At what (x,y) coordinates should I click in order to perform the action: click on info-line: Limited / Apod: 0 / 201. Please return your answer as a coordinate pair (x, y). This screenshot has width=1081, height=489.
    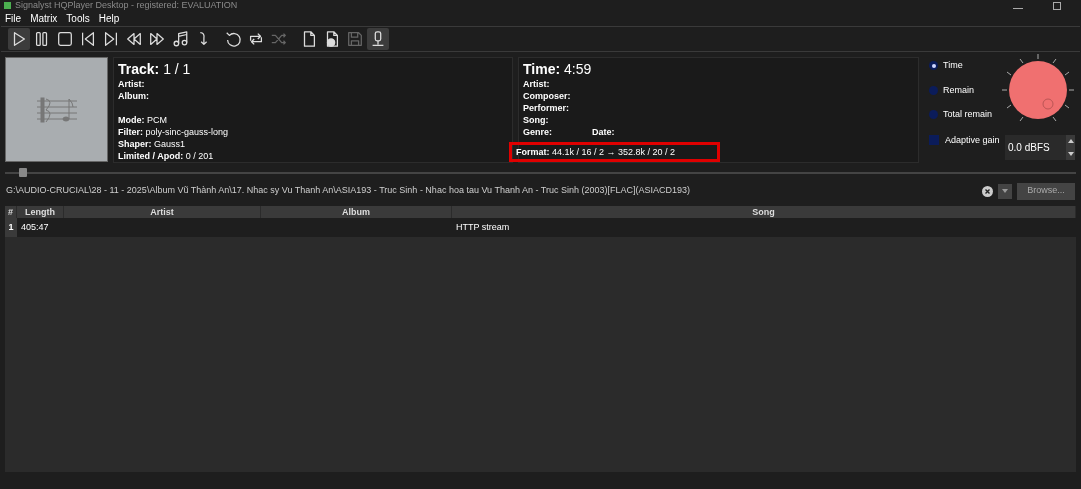
    Looking at the image, I should click on (166, 156).